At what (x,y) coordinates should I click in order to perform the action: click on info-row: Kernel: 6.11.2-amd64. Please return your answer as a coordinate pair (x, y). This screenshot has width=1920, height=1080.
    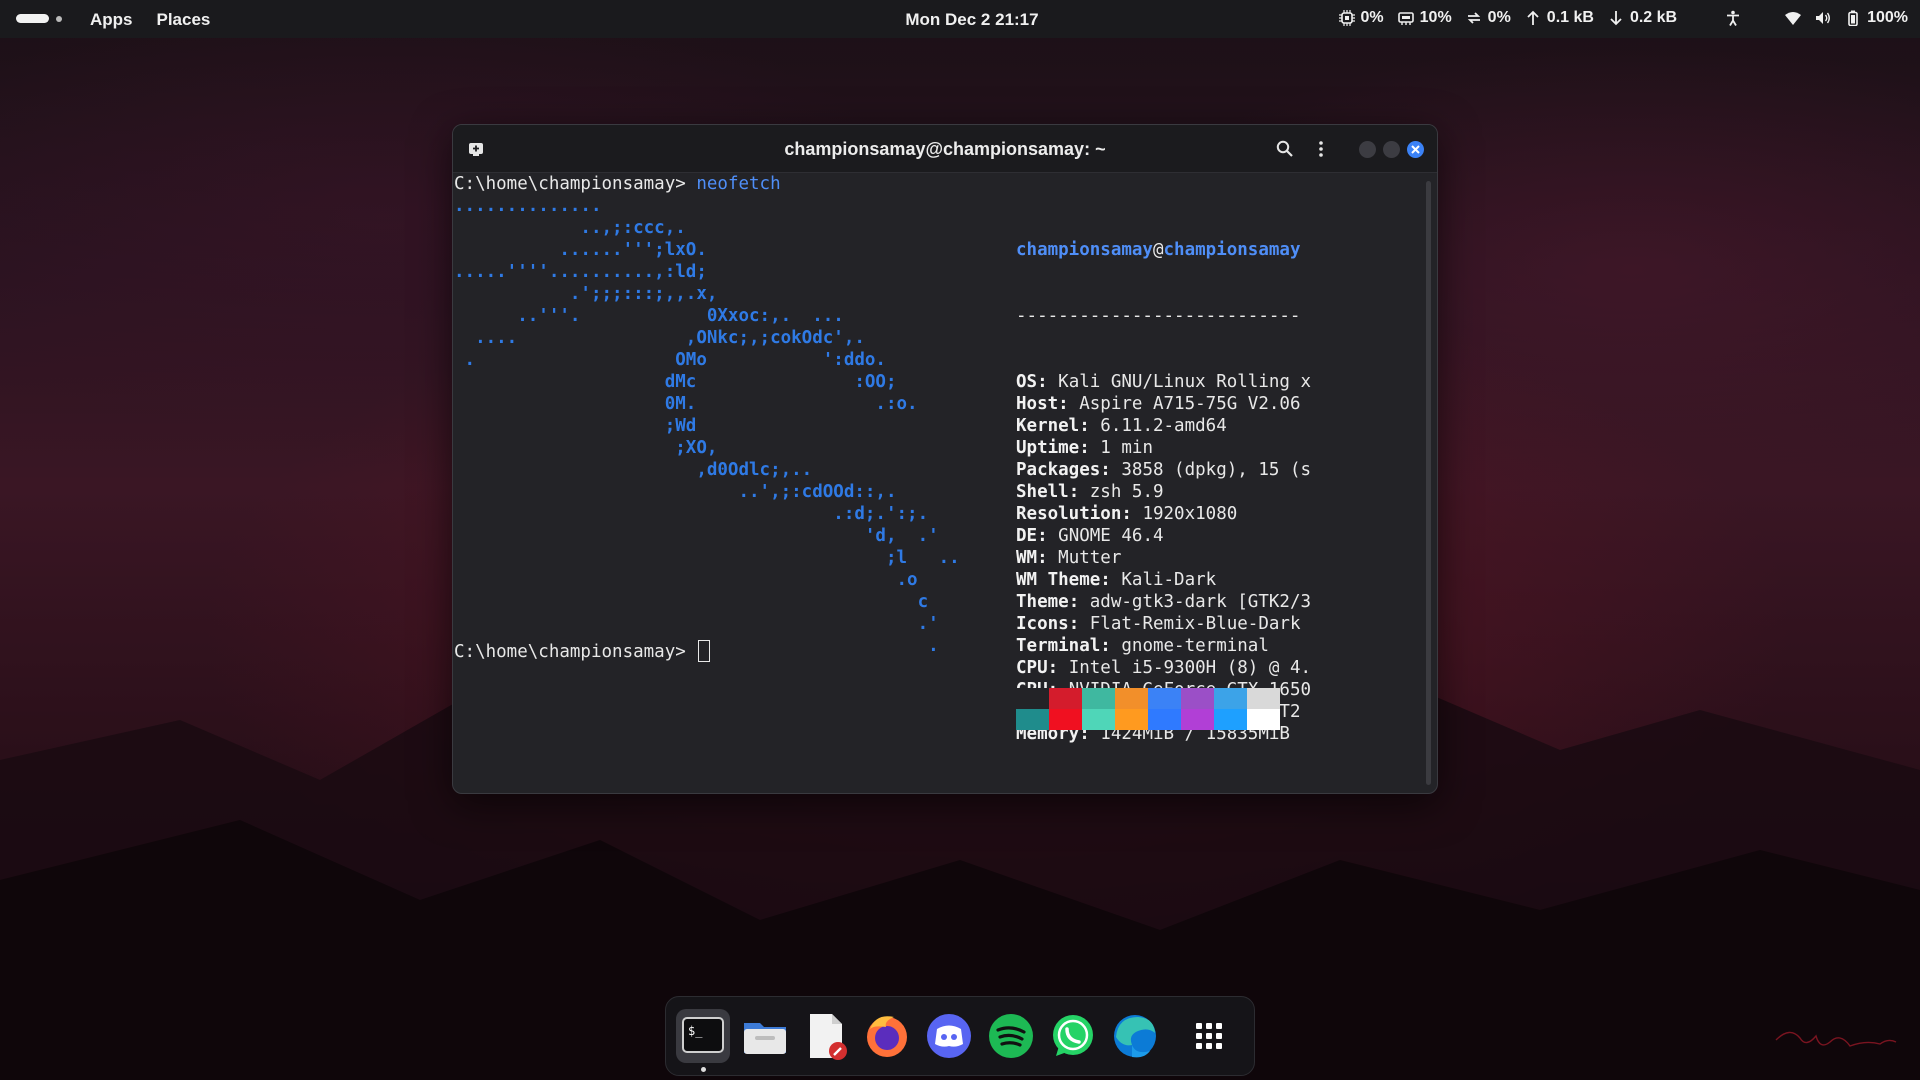
    Looking at the image, I should click on (1121, 426).